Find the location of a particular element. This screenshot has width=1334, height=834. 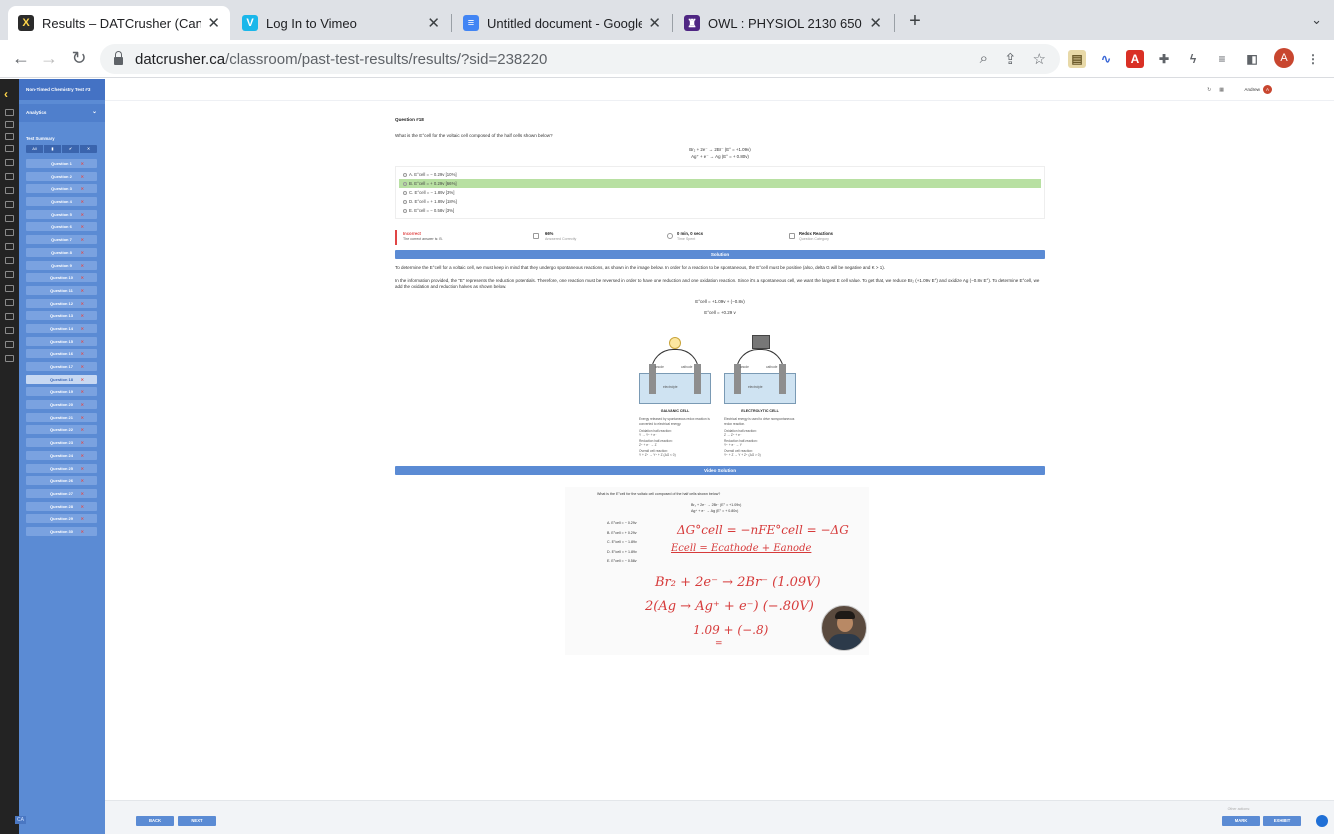

question-label: Question 4 is located at coordinates (61, 202).